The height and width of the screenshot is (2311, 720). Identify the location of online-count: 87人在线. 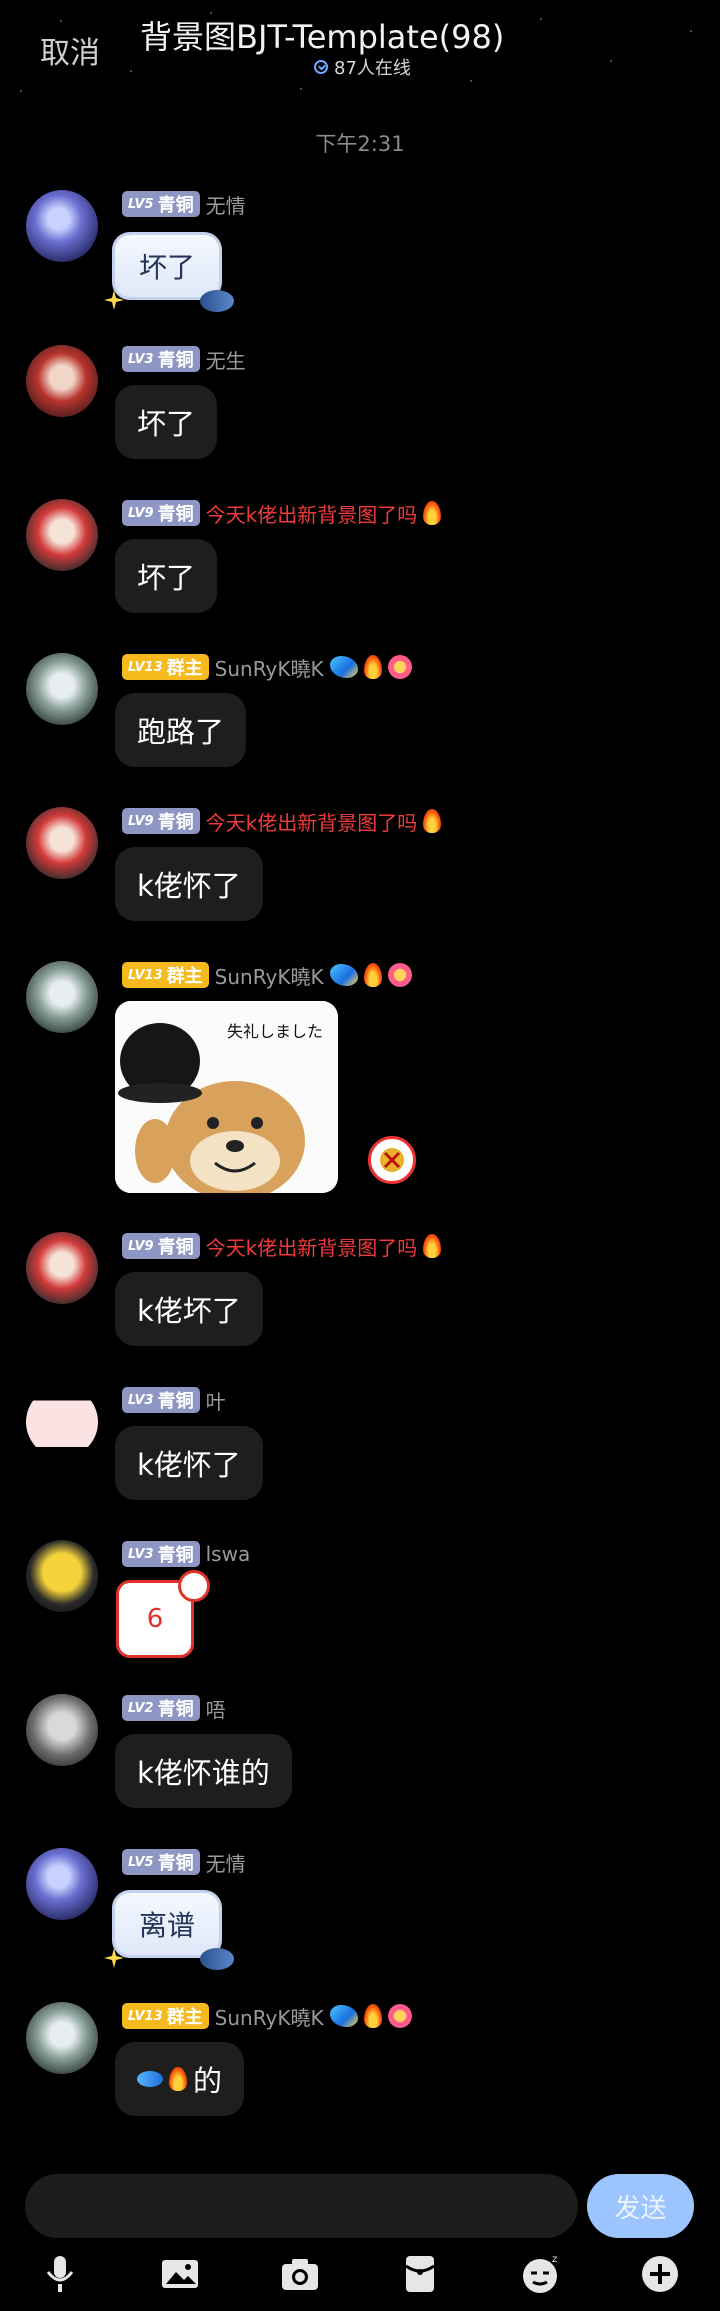
(372, 68).